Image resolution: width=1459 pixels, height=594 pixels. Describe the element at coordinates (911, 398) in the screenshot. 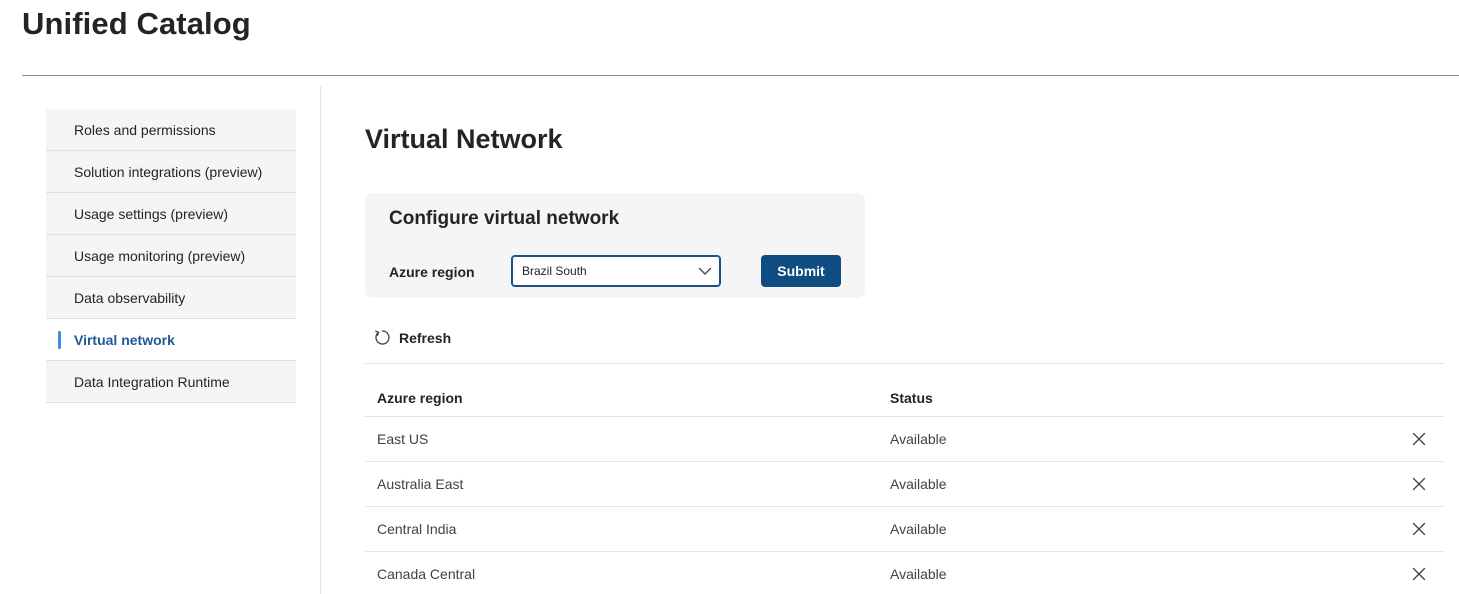

I see `column-header-status: Status` at that location.